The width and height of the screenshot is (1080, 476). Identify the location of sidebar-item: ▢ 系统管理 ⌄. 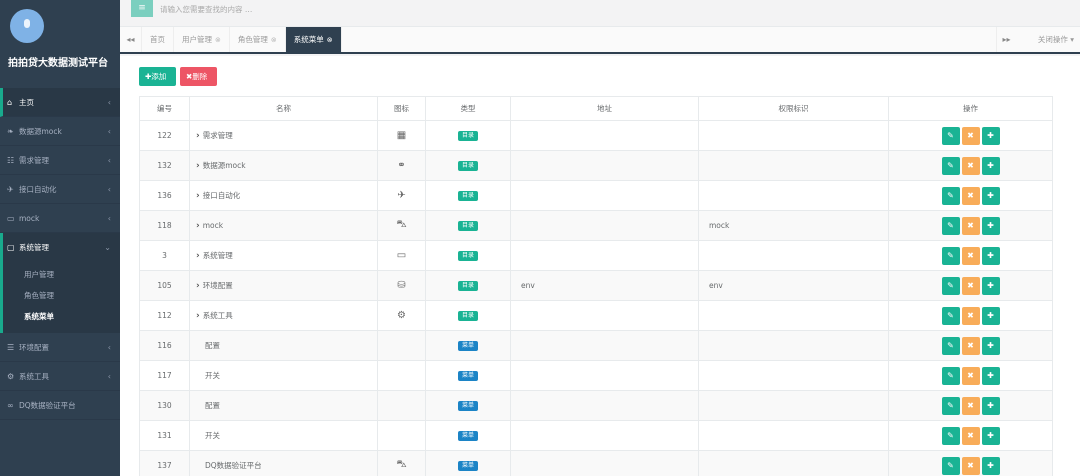
(60, 247).